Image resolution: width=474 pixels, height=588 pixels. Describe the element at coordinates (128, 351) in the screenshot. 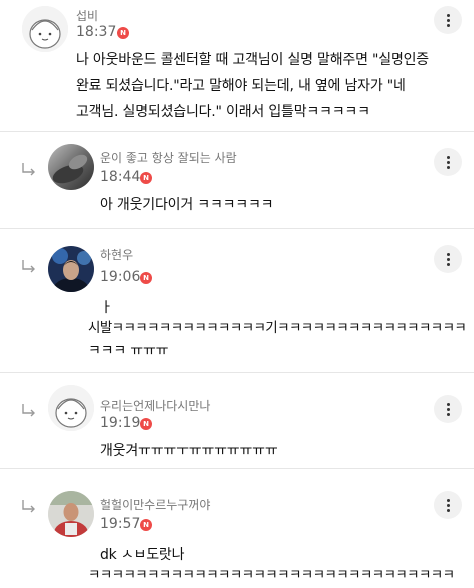

I see `comment-text-line: ㅋㅋㅋ ㅠㅠㅠ` at that location.